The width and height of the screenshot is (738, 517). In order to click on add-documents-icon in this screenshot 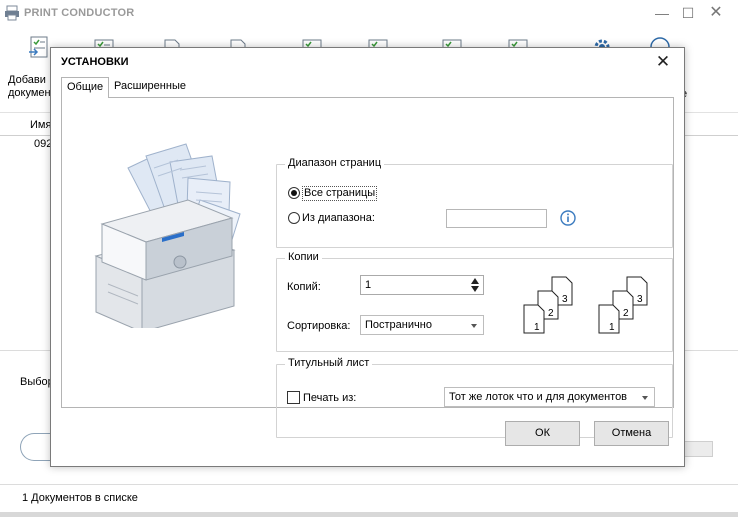, I will do `click(39, 47)`.